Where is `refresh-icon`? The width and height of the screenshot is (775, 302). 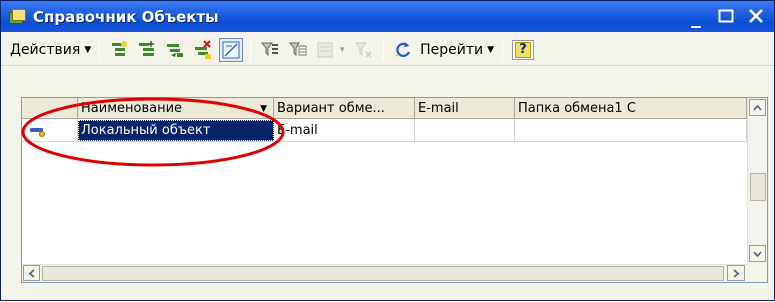
refresh-icon is located at coordinates (403, 49).